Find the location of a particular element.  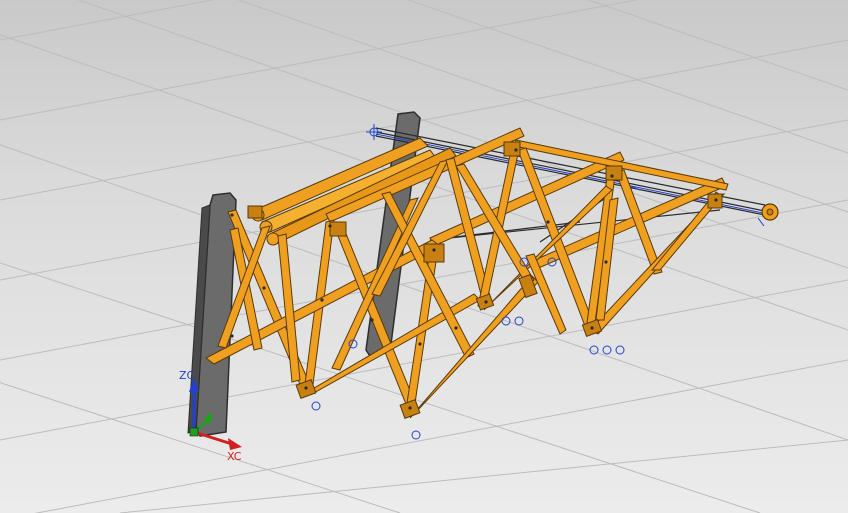

wcs-x-label: XC is located at coordinates (234, 456).